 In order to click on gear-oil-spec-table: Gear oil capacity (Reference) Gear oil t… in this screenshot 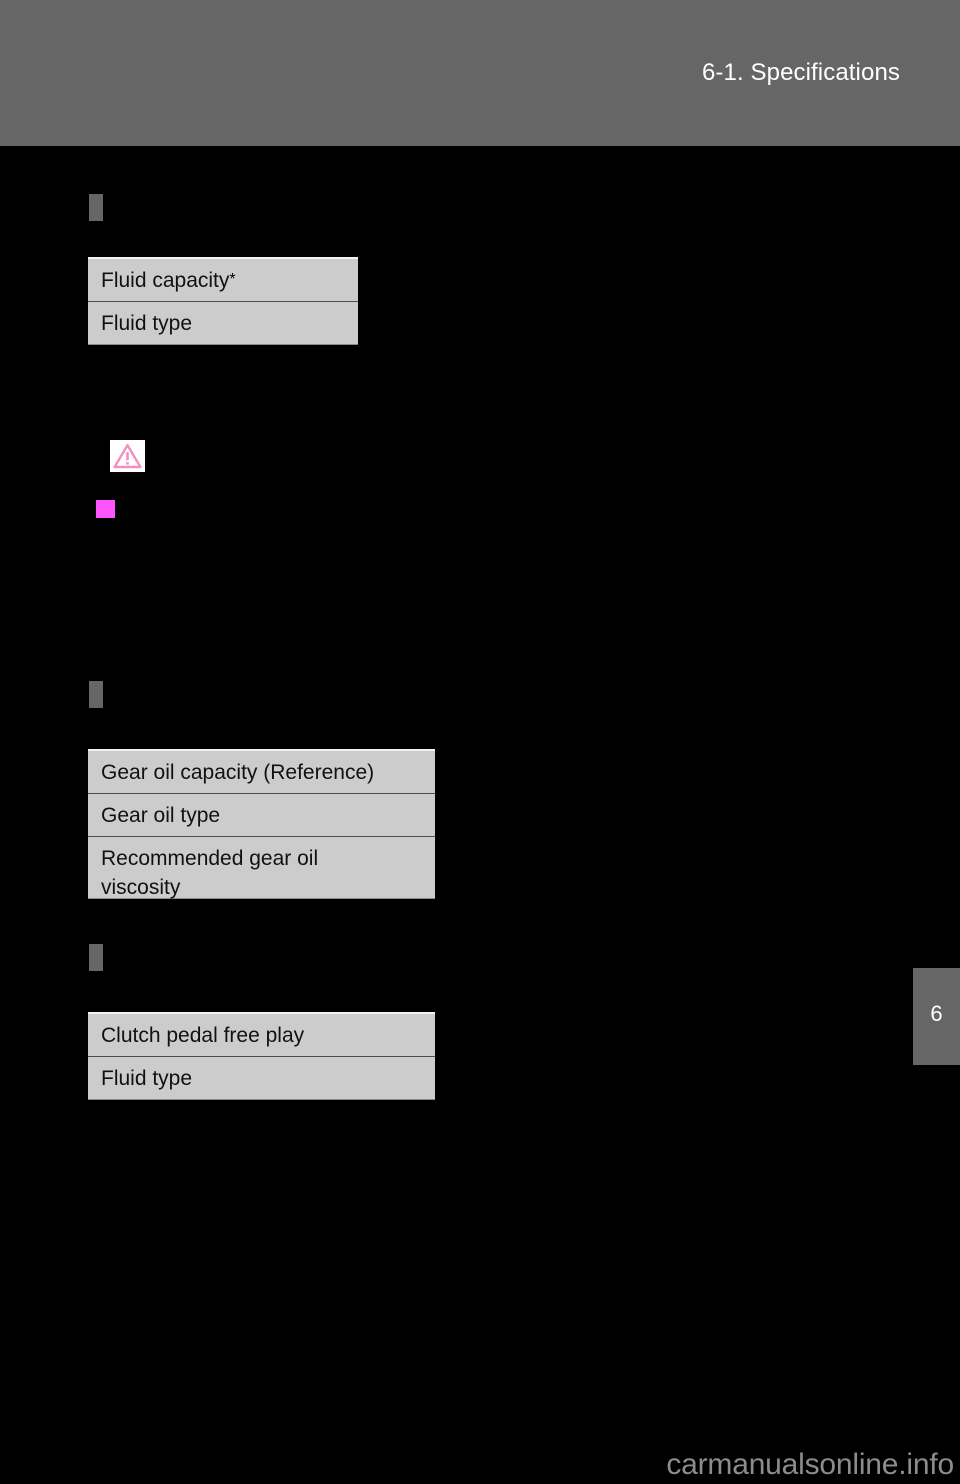, I will do `click(261, 824)`.